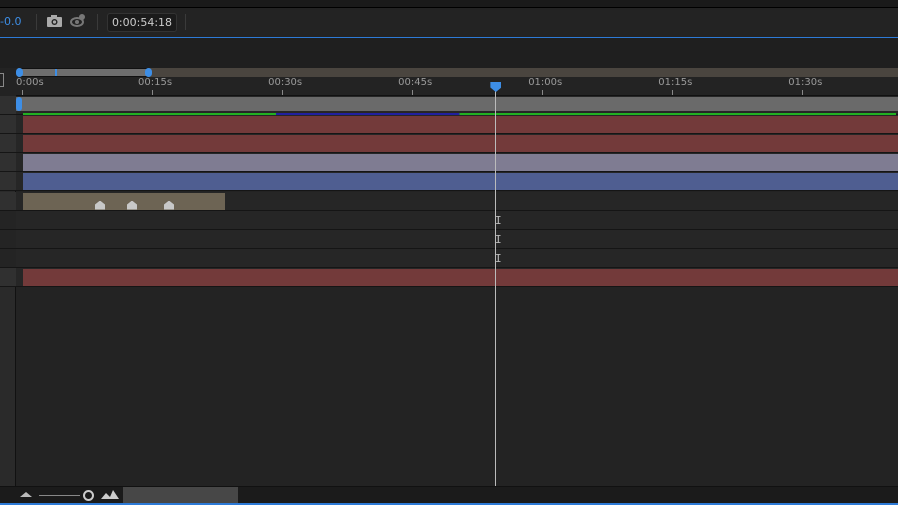  Describe the element at coordinates (88, 495) in the screenshot. I see `zoom-slider-thumb` at that location.